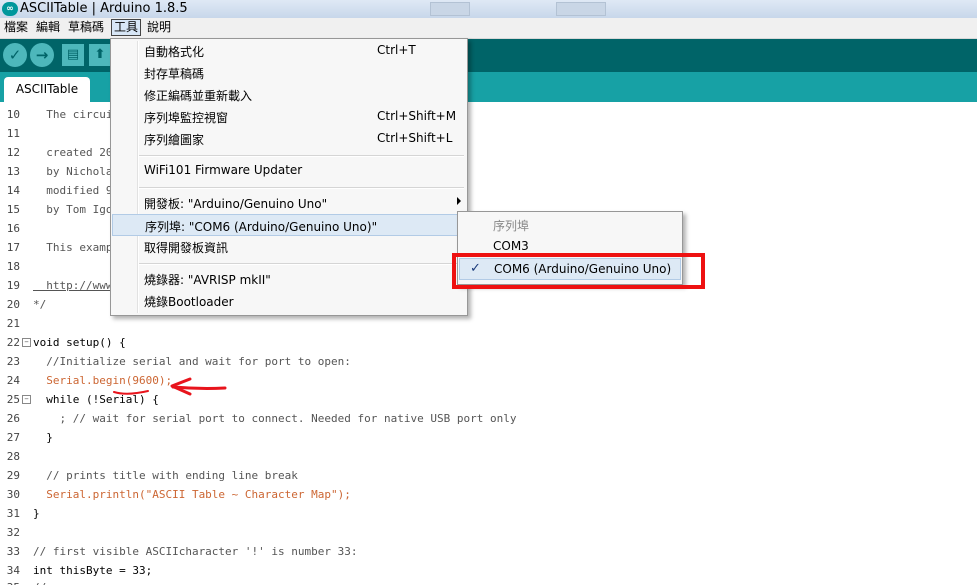  Describe the element at coordinates (10, 9) in the screenshot. I see `arduino-logo-icon: ∞` at that location.